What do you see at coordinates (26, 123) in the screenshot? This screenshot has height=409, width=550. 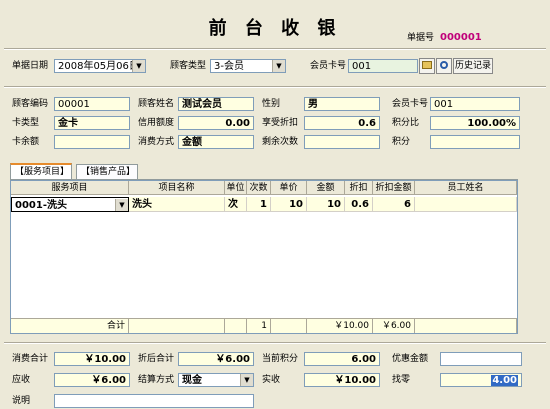 I see `card-type-label: 卡类型` at bounding box center [26, 123].